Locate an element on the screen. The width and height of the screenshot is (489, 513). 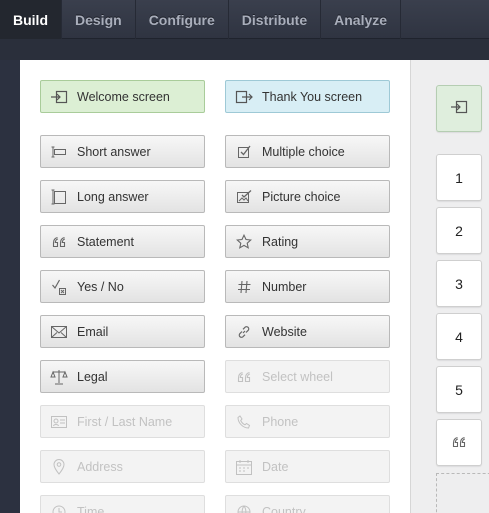
email-button: Email is located at coordinates (122, 331).